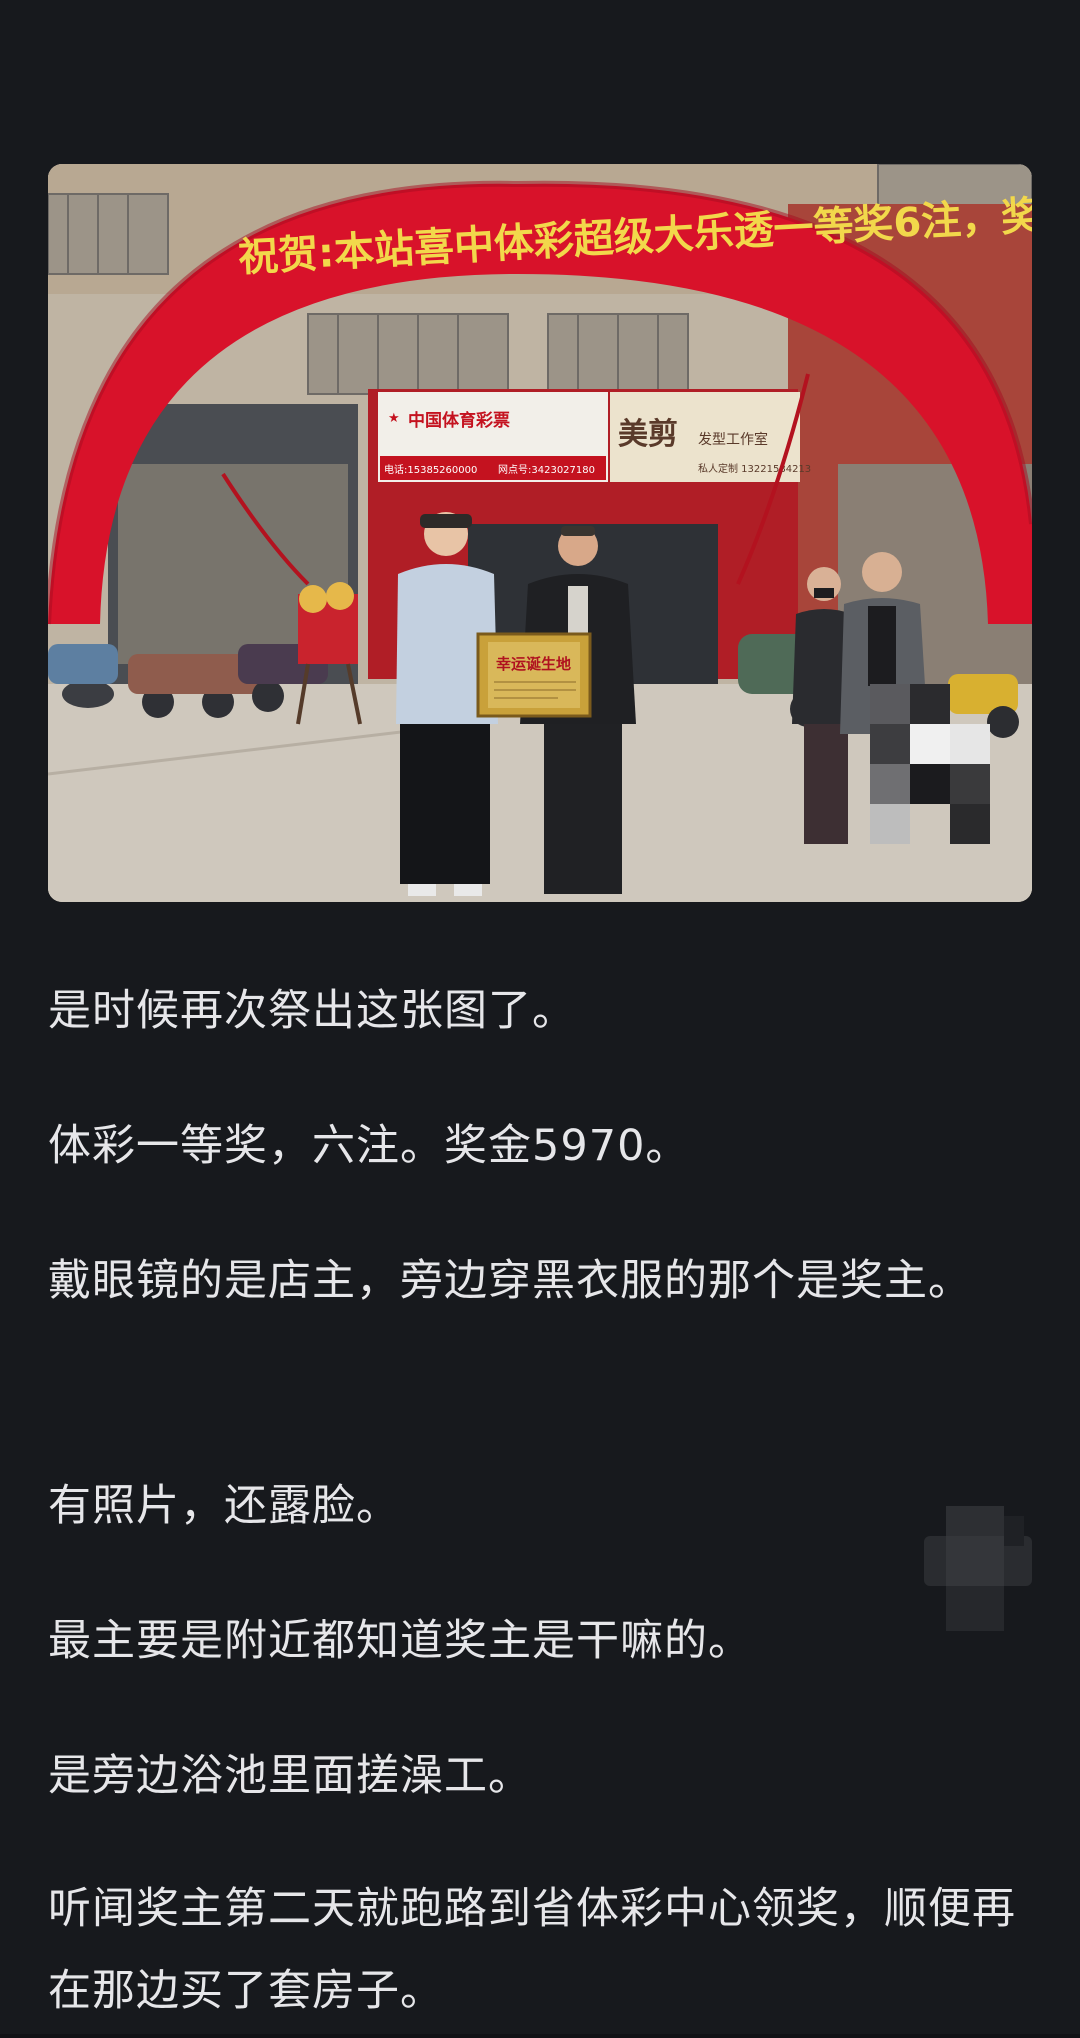 The height and width of the screenshot is (2038, 1080). What do you see at coordinates (733, 439) in the screenshot?
I see `salon-sign-sub: 发型工作室` at bounding box center [733, 439].